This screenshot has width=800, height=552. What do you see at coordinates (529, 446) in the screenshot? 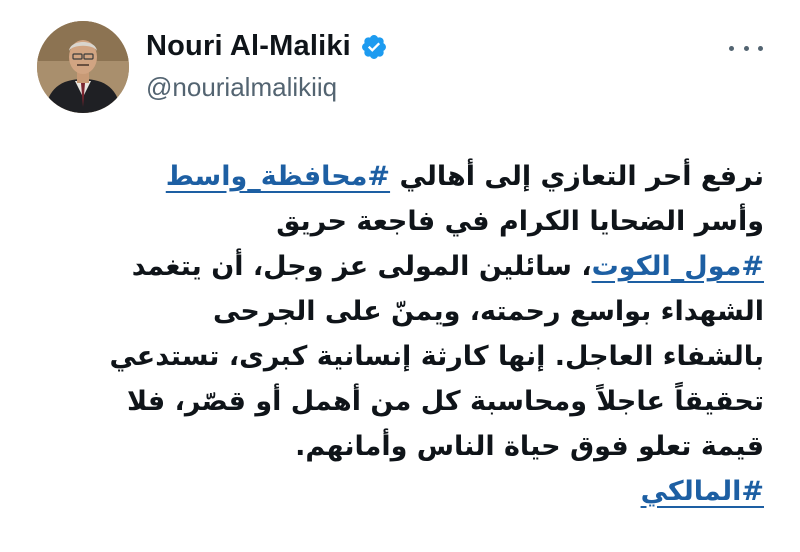
I see `tweet-text-segment: قيمة تعلو فوق حياة الناس وأمانهم.` at bounding box center [529, 446].